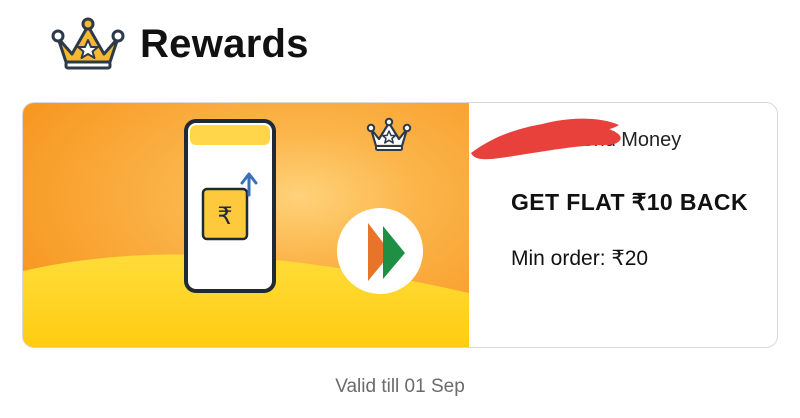  I want to click on min-order-text: Min order: ₹20, so click(580, 258).